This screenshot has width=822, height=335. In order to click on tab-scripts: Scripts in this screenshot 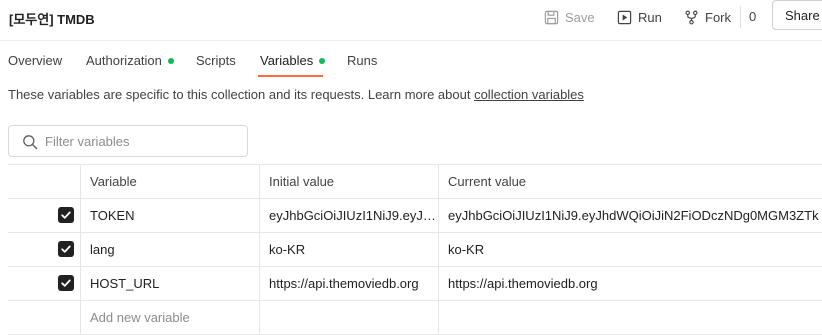, I will do `click(216, 60)`.